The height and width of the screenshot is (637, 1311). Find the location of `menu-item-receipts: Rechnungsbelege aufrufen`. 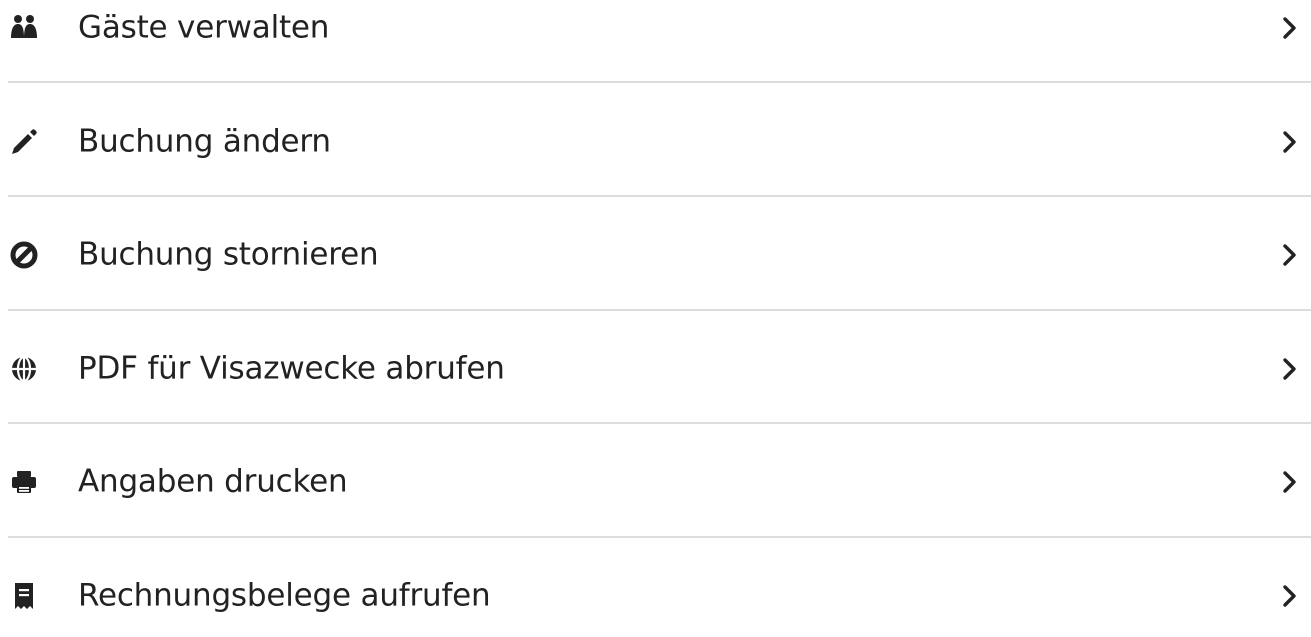

menu-item-receipts: Rechnungsbelege aufrufen is located at coordinates (655, 596).